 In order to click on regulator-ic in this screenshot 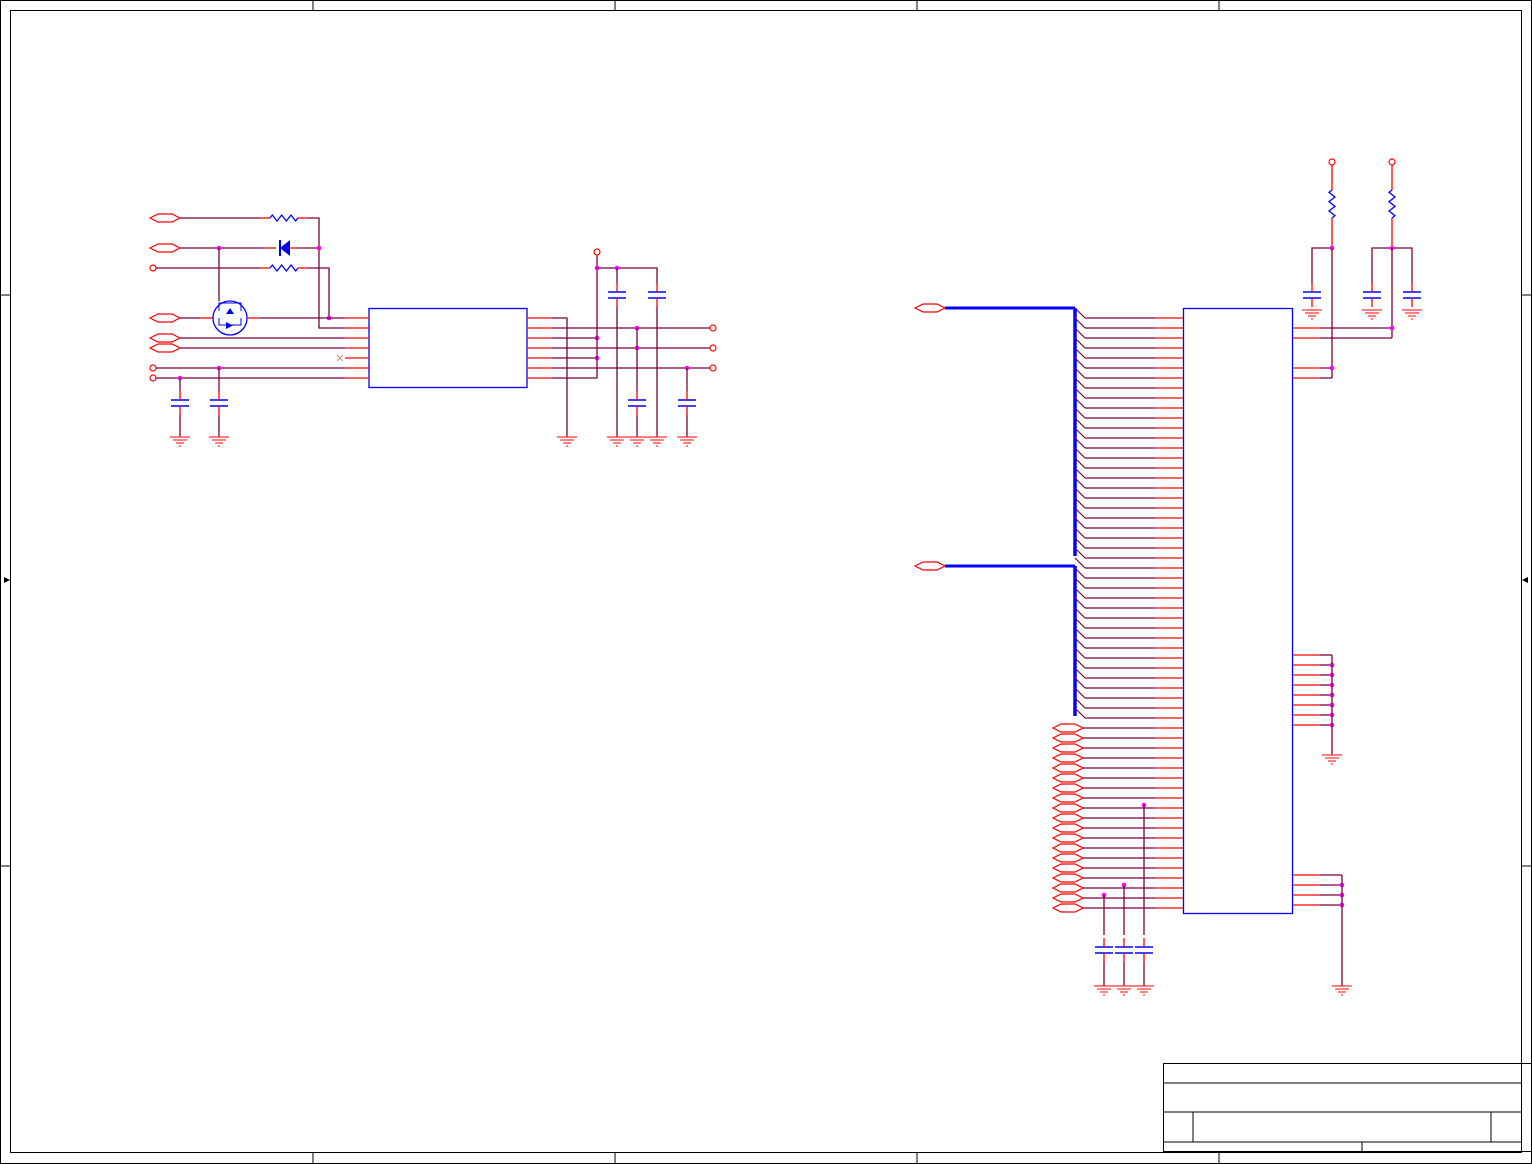, I will do `click(448, 348)`.